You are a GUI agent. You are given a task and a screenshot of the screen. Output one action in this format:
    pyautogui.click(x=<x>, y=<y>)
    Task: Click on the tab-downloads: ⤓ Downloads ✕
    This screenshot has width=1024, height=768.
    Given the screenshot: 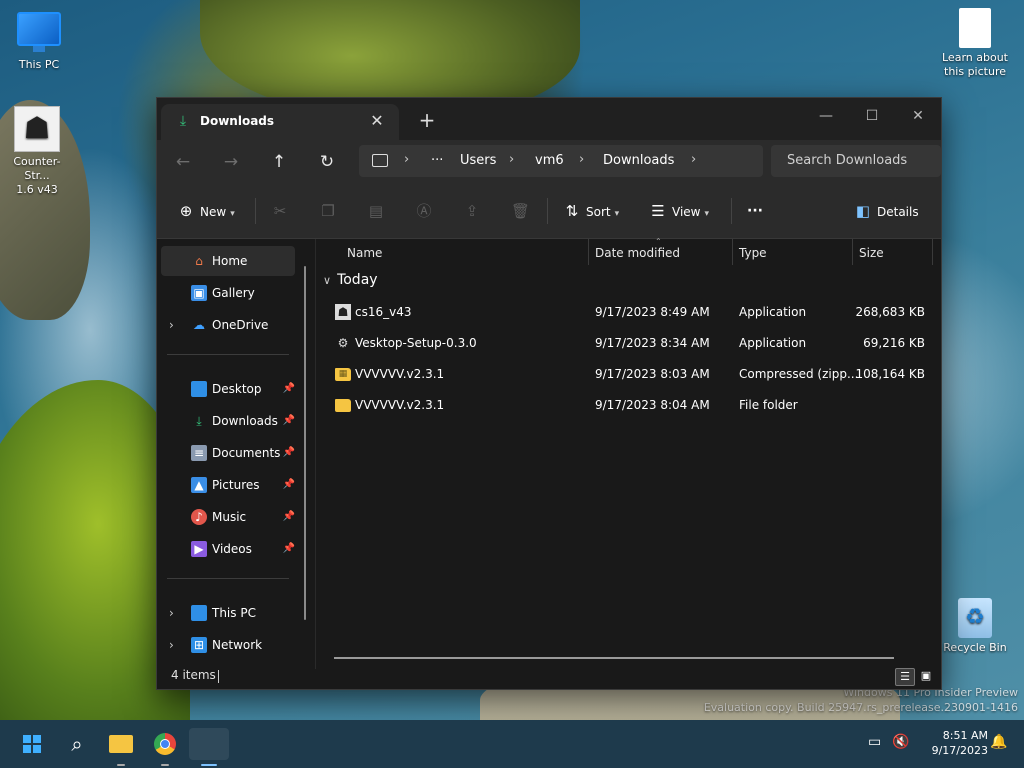 What is the action you would take?
    pyautogui.click(x=280, y=122)
    